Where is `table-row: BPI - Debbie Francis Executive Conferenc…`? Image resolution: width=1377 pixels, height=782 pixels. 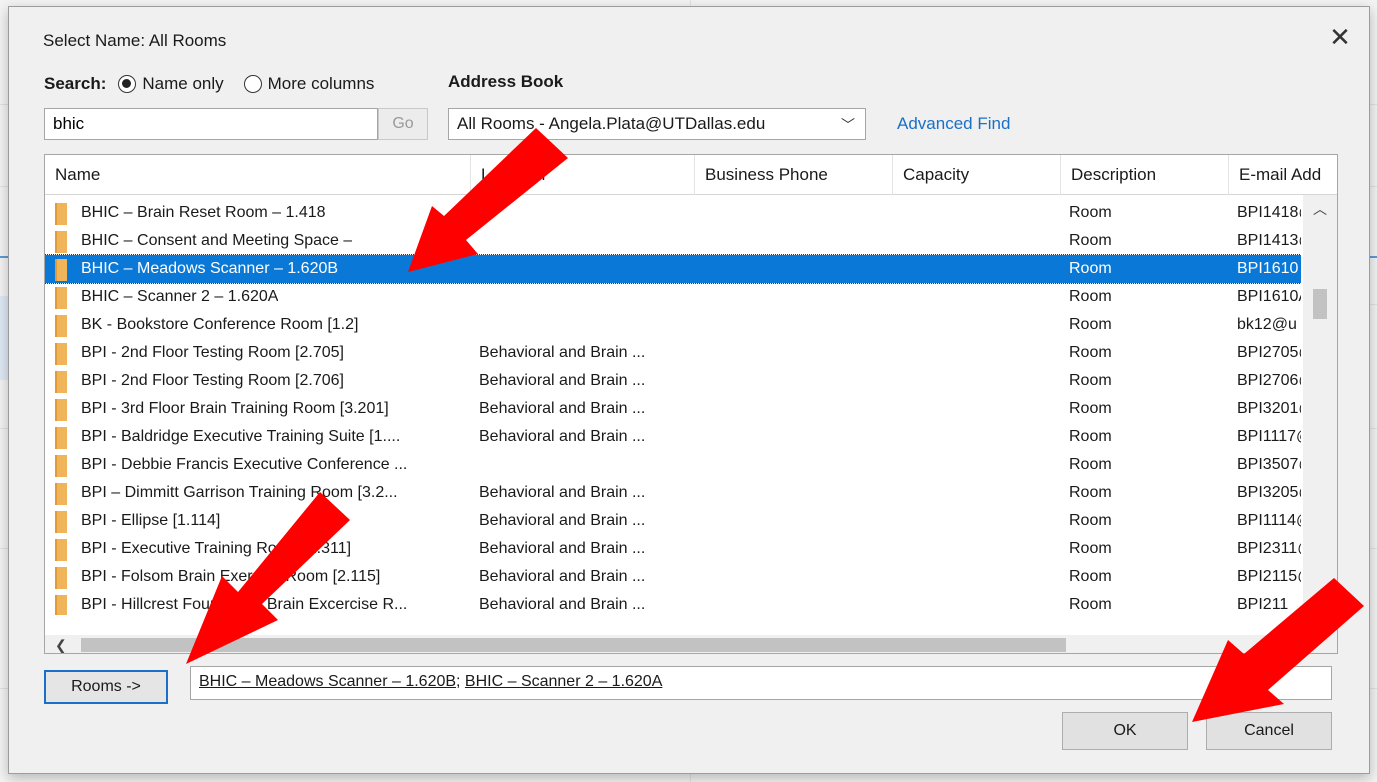 table-row: BPI - Debbie Francis Executive Conferenc… is located at coordinates (673, 465).